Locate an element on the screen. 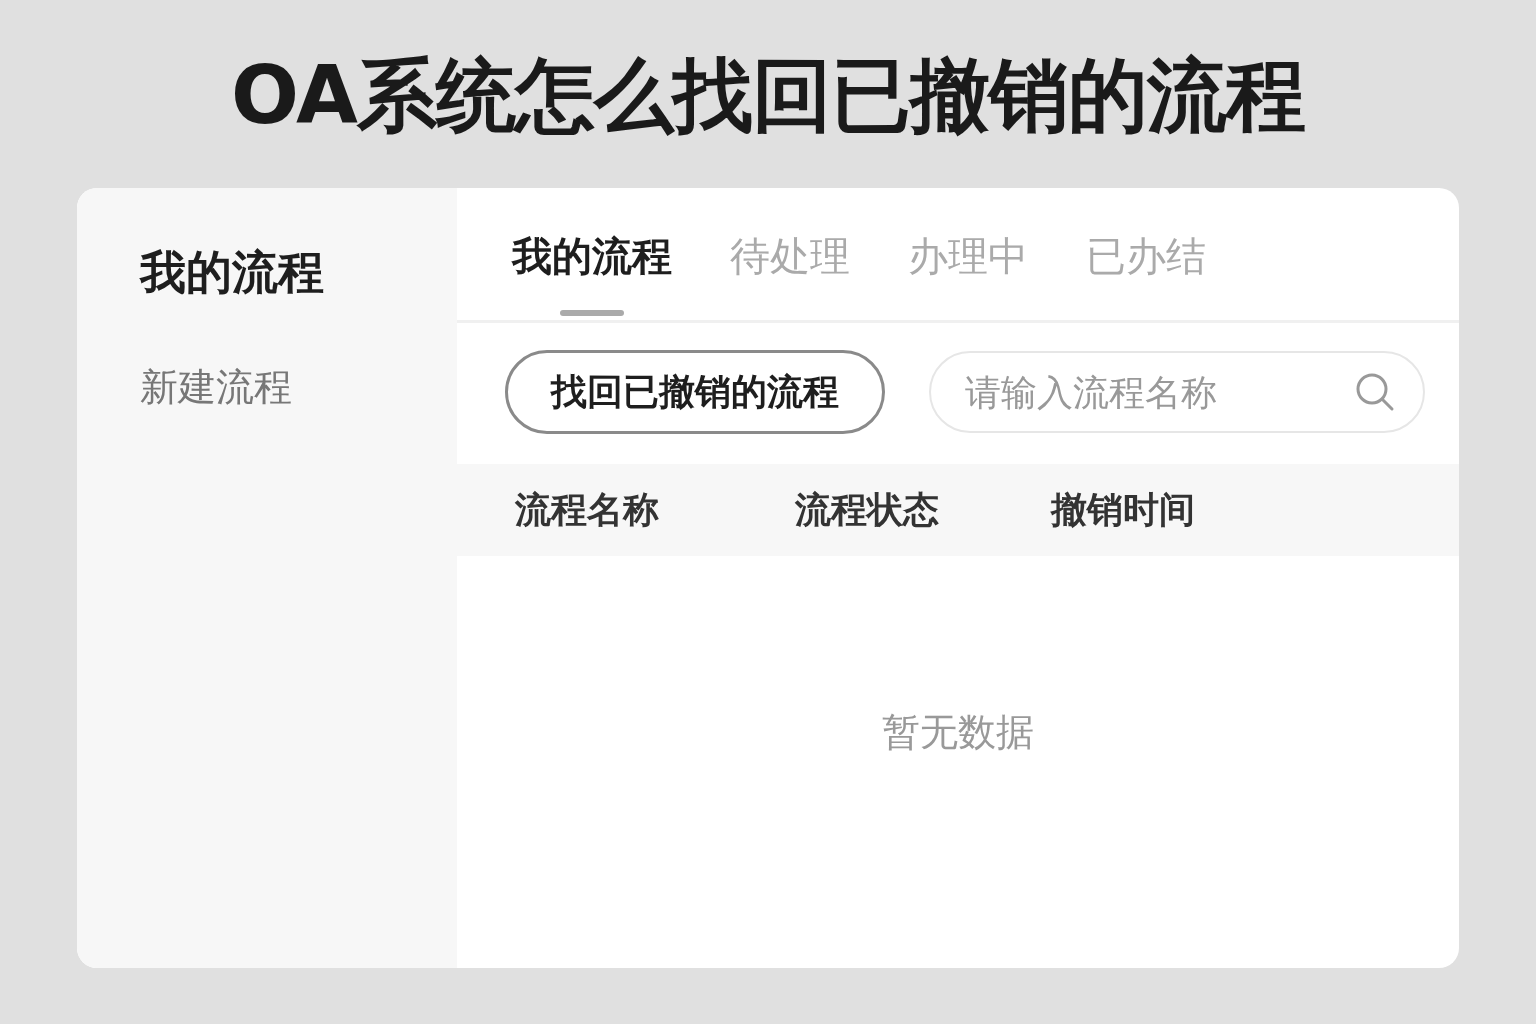 The width and height of the screenshot is (1536, 1024). page-title: OA系统怎么找回已撤销的流程 is located at coordinates (768, 96).